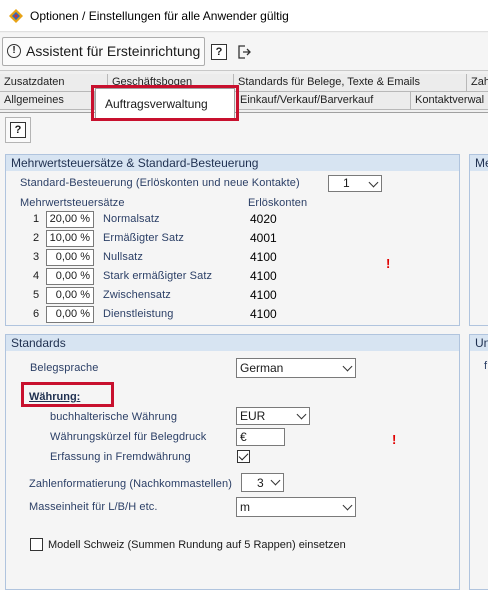 This screenshot has height=590, width=488. I want to click on tab-zahlung: Zah, so click(477, 83).